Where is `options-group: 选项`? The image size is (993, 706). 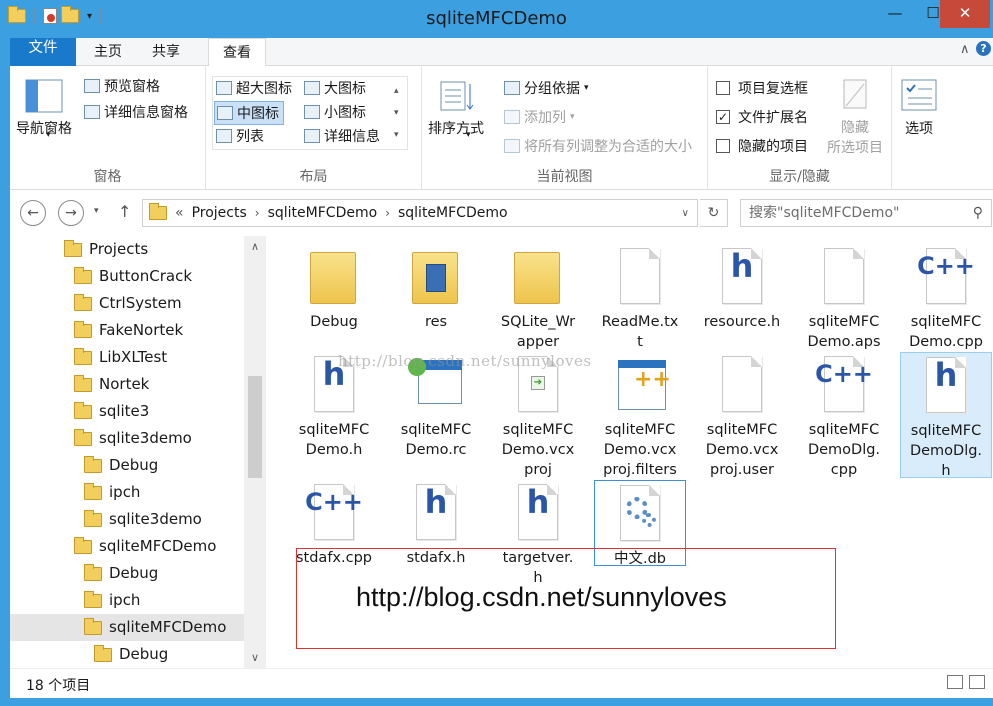 options-group: 选项 is located at coordinates (922, 128).